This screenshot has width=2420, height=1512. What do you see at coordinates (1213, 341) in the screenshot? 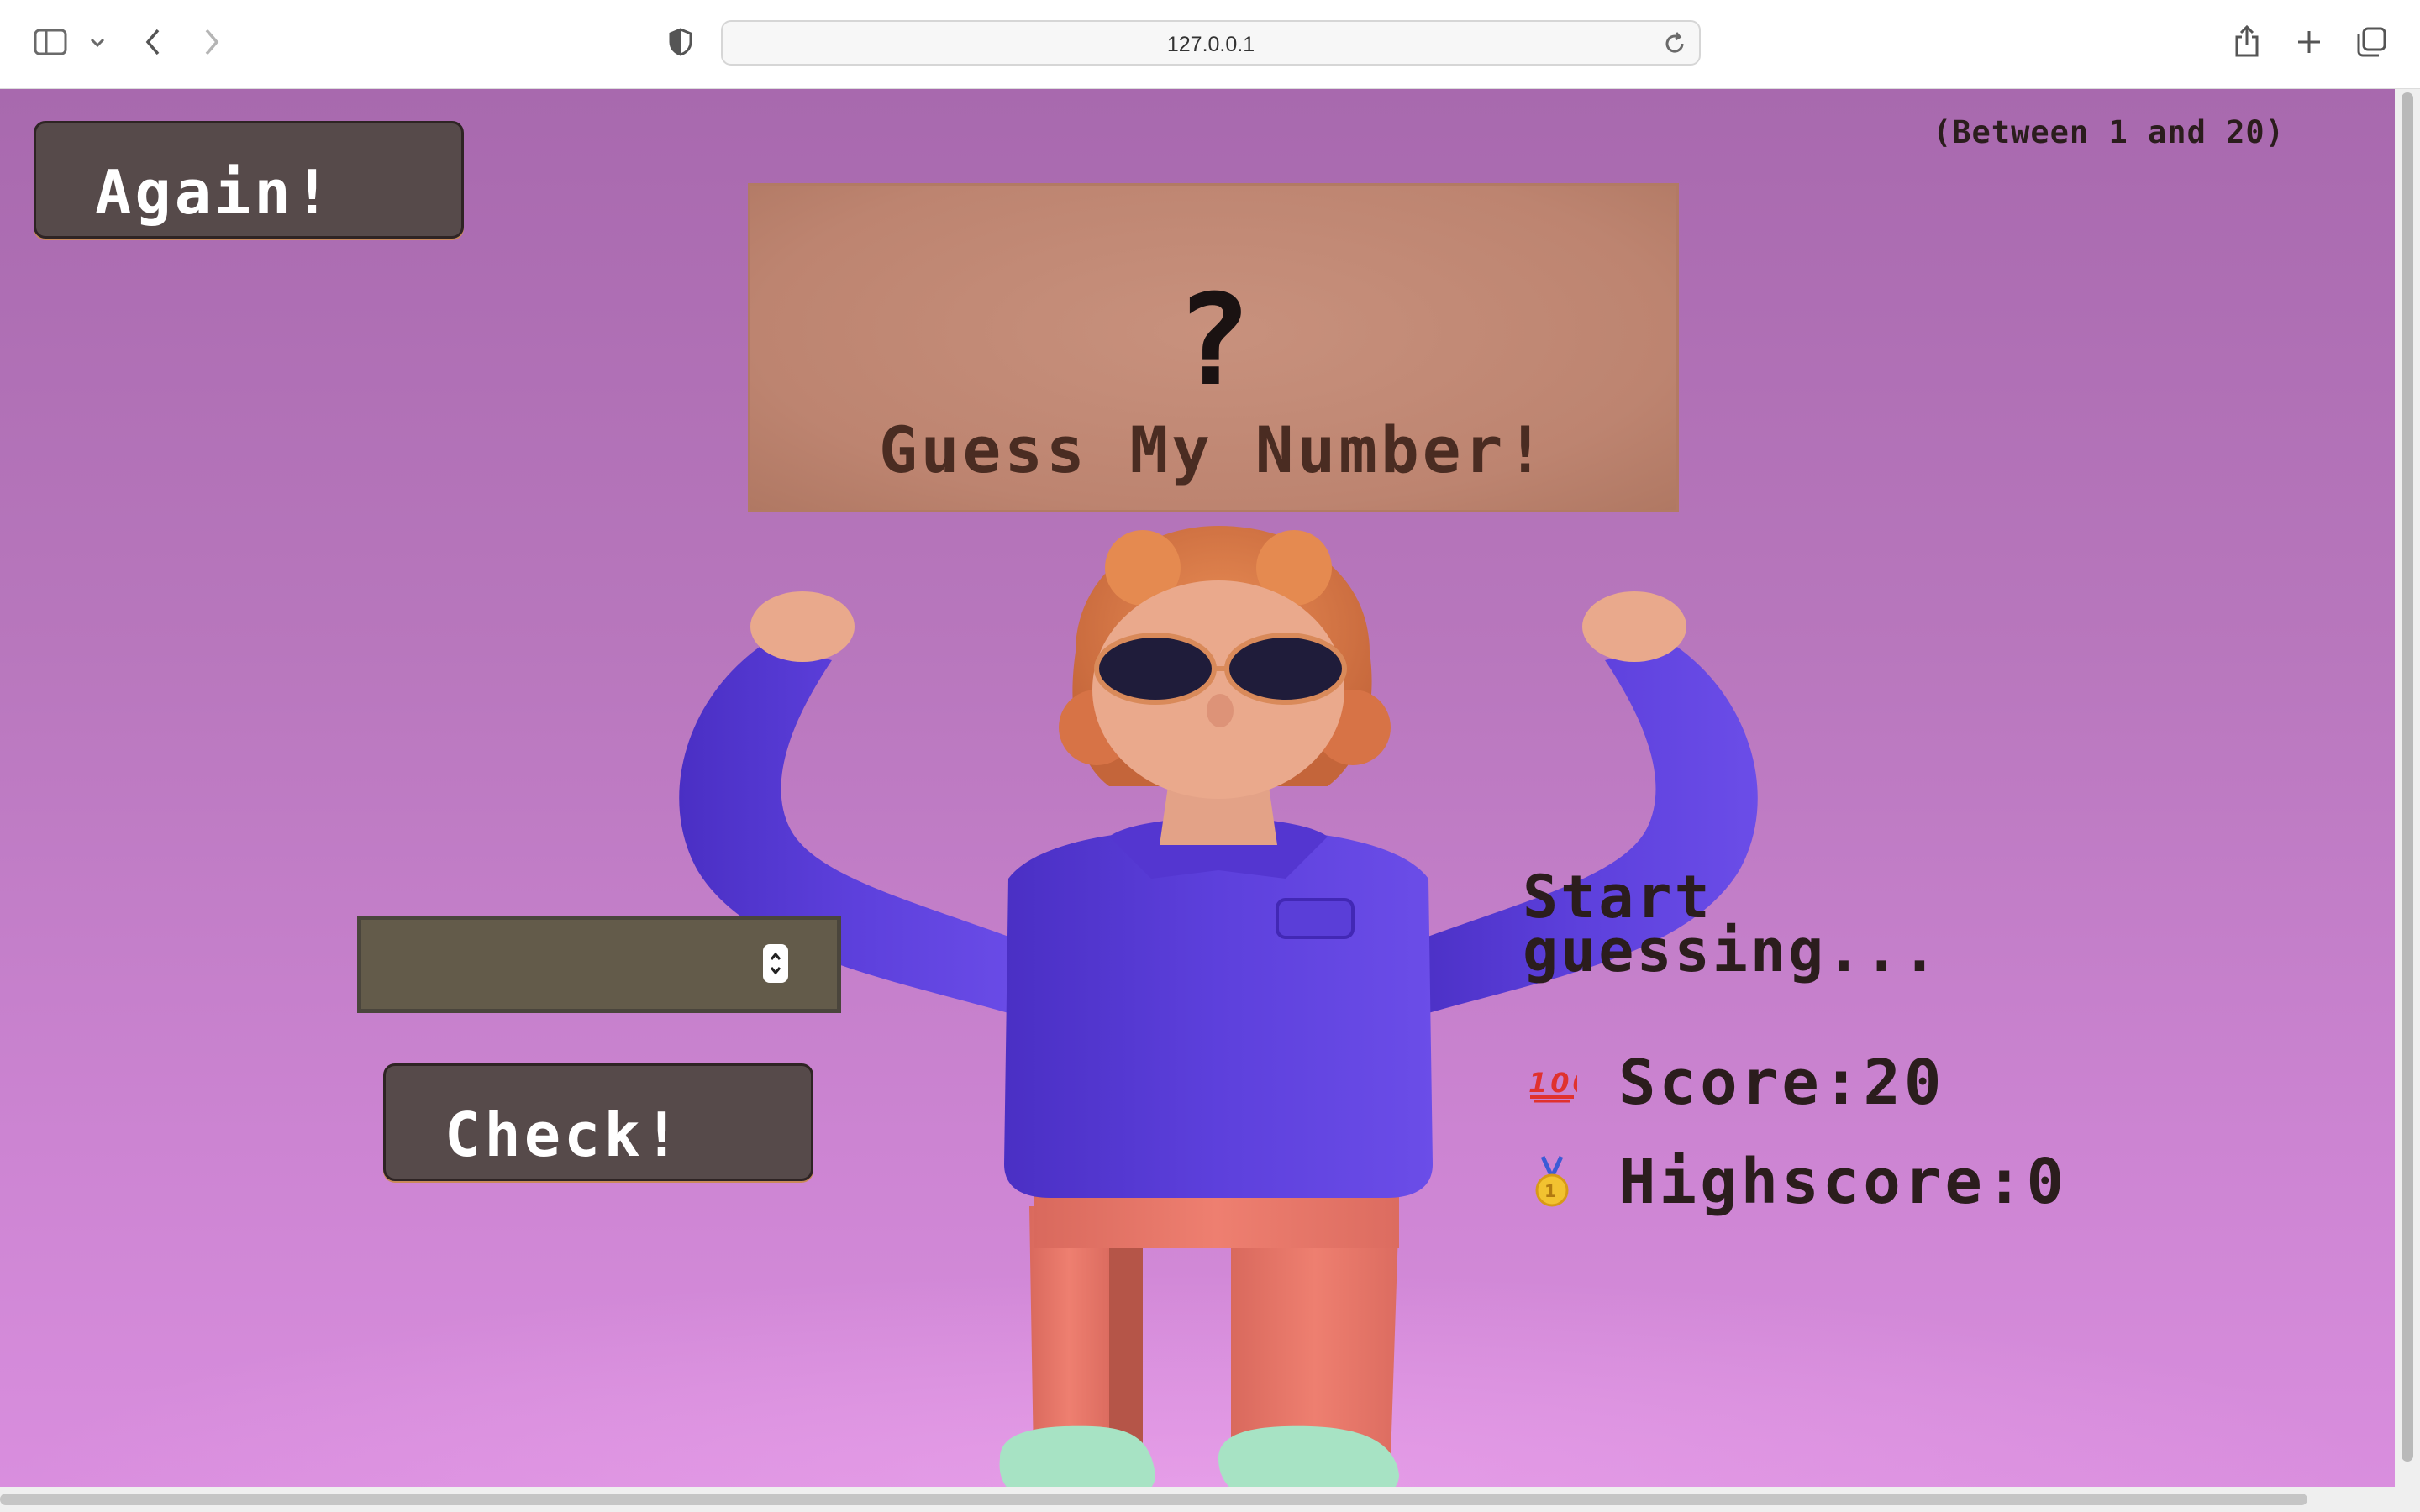
I see `secret-number: ?` at bounding box center [1213, 341].